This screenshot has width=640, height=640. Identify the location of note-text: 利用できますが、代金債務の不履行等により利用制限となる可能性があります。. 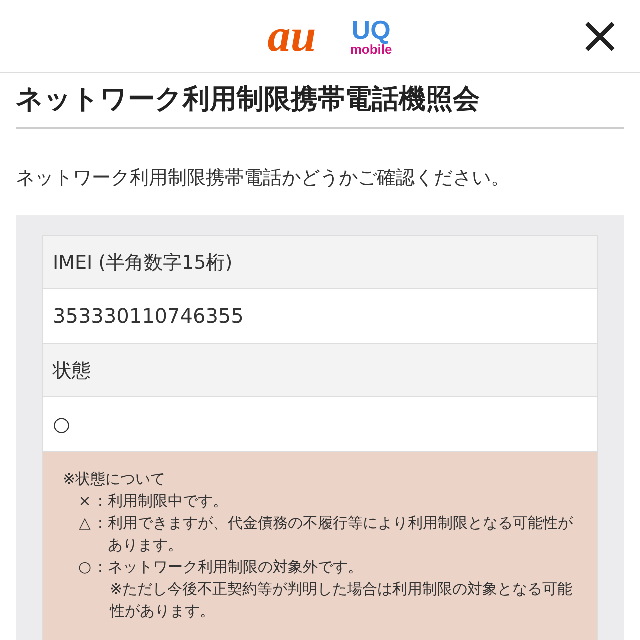
(341, 534).